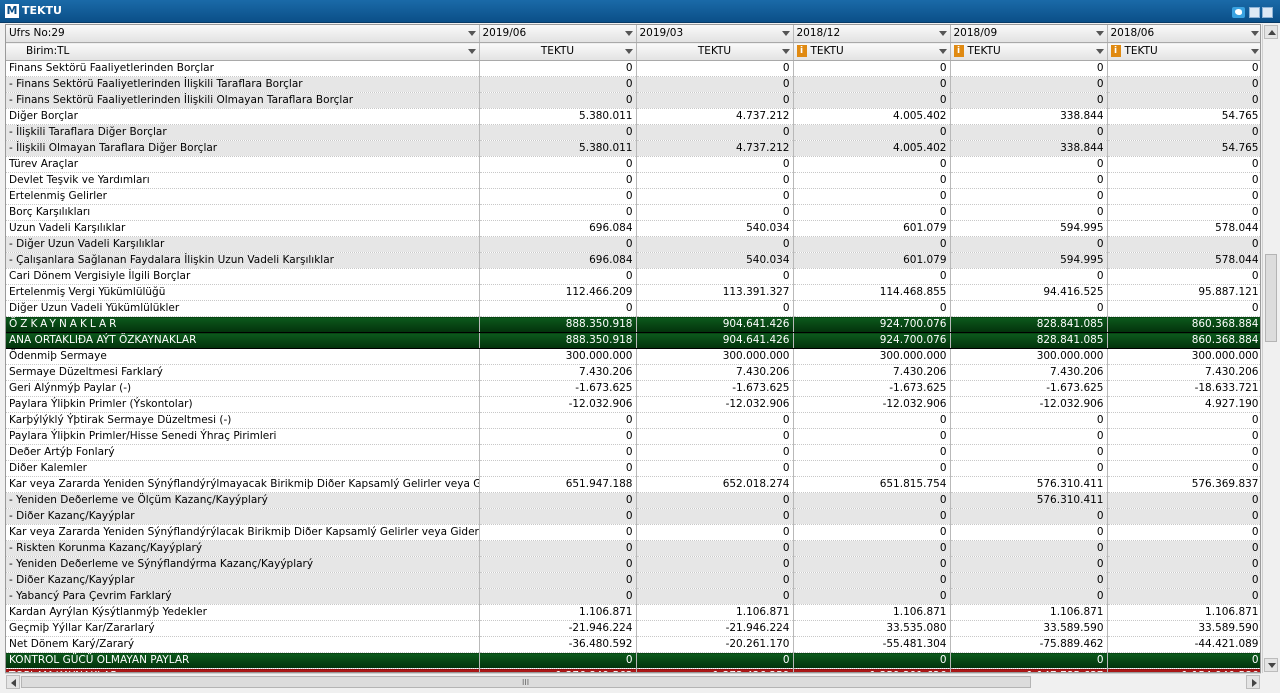 This screenshot has width=1280, height=693. What do you see at coordinates (243, 228) in the screenshot?
I see `row-label: Uzun Vadeli Karşılıklar` at bounding box center [243, 228].